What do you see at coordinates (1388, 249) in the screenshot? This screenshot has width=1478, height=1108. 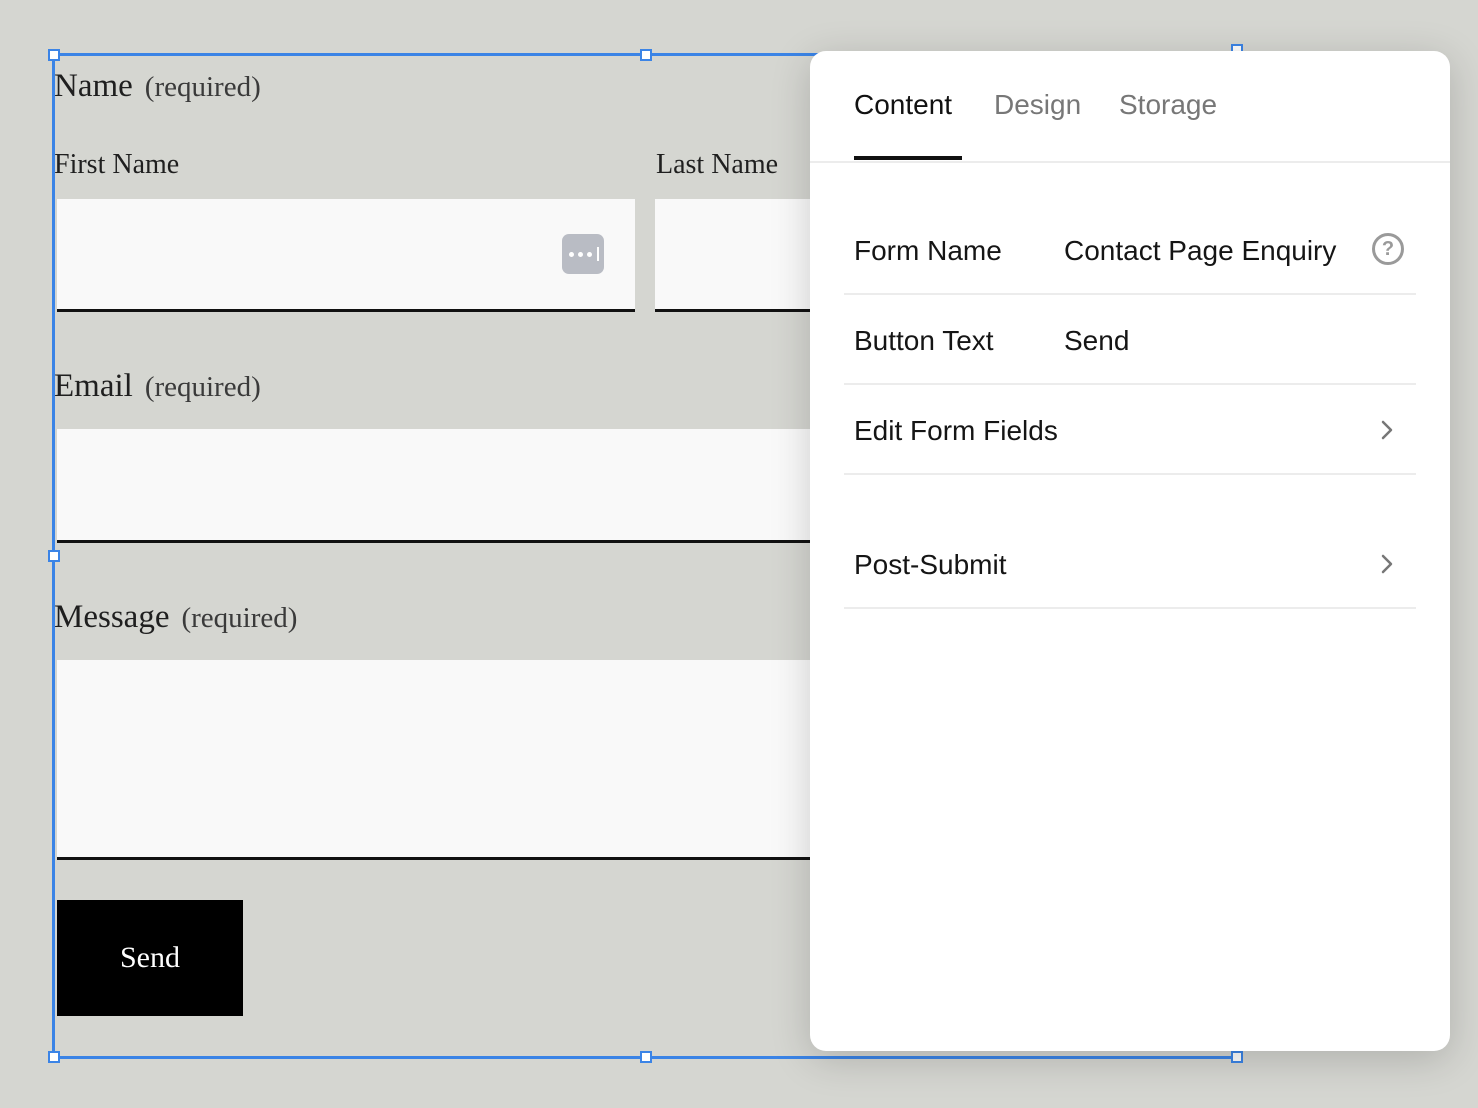 I see `question-circle-icon: ?` at bounding box center [1388, 249].